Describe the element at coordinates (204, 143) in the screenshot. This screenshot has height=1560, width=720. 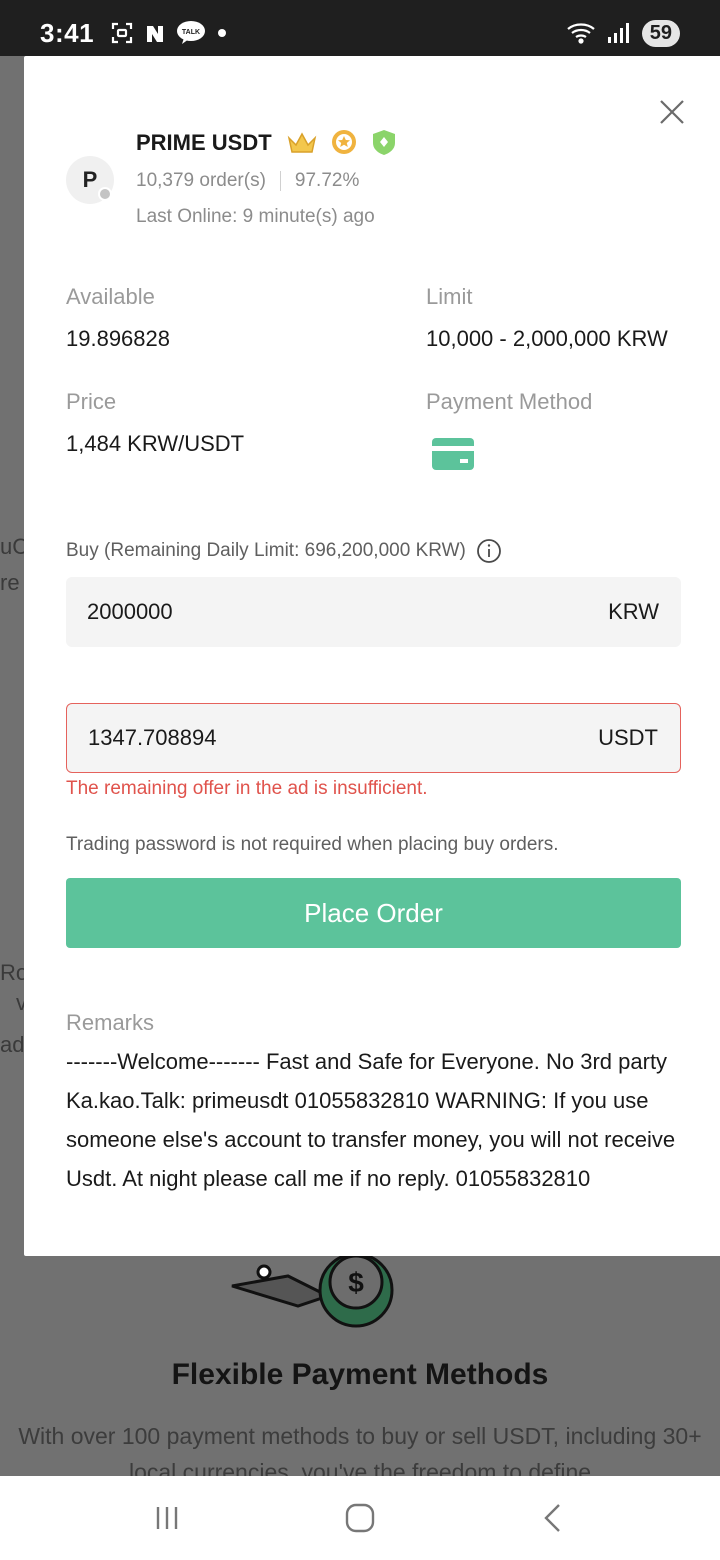
I see `merchant-name: PRIME USDT` at that location.